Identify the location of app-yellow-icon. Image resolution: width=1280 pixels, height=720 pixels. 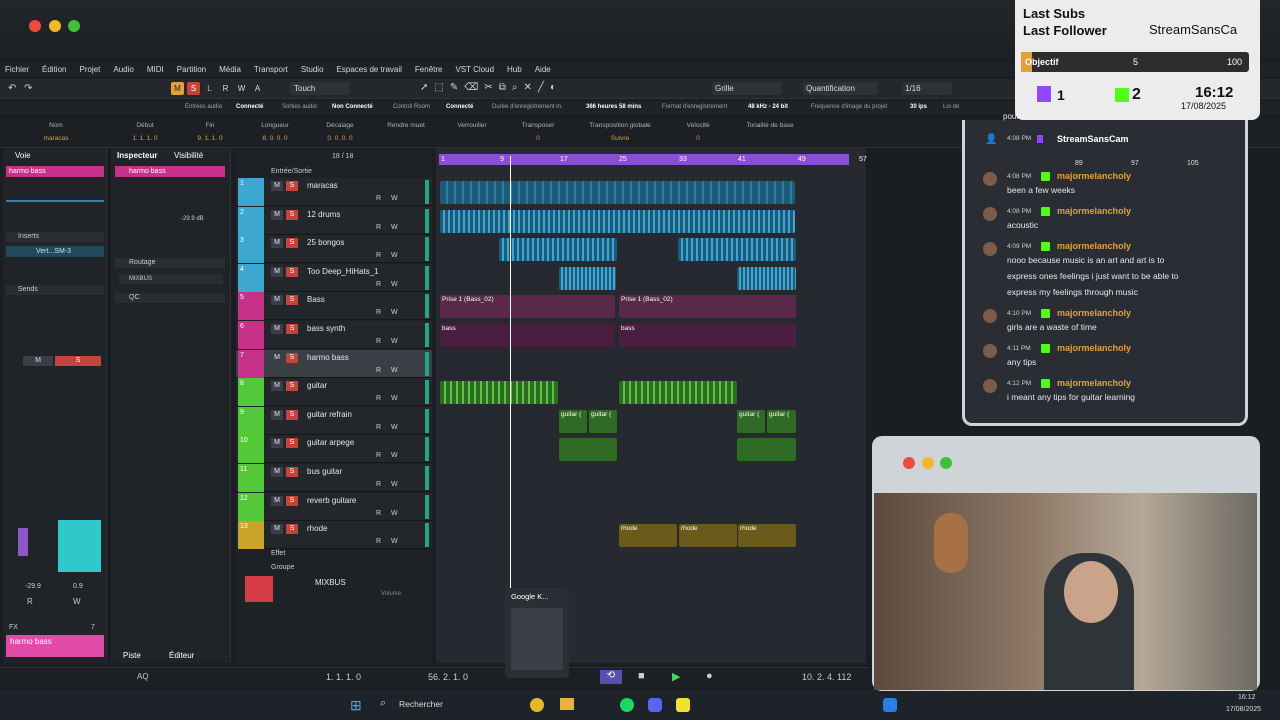
(683, 705).